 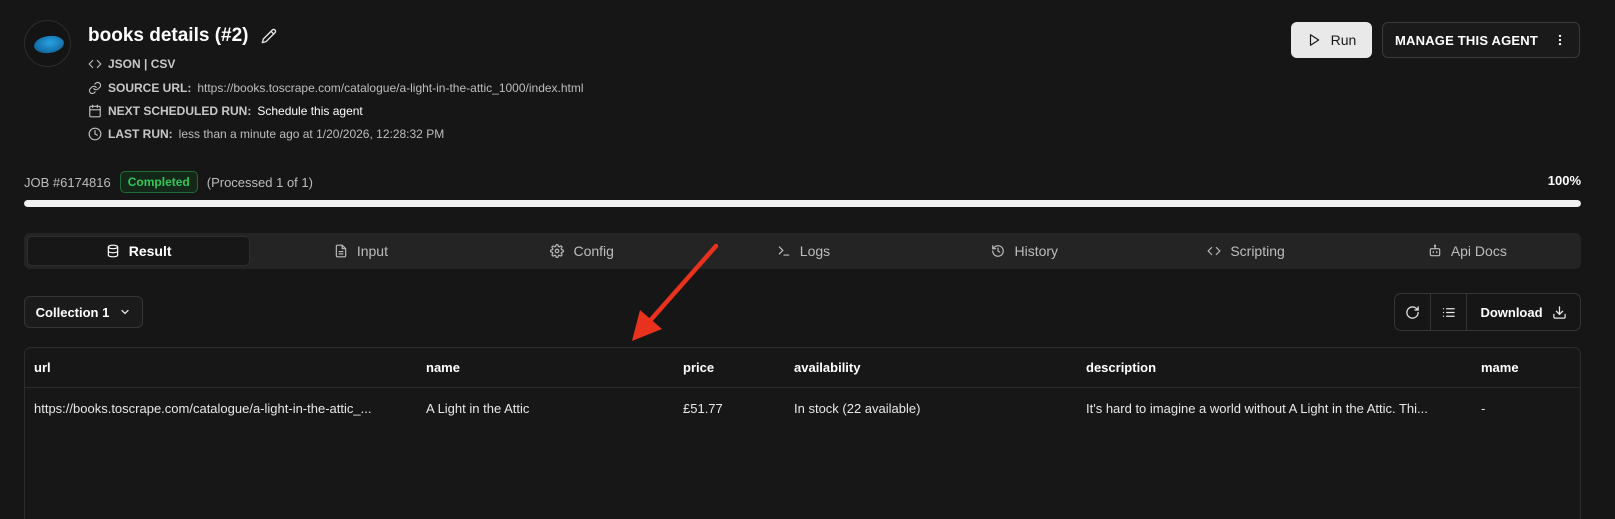 What do you see at coordinates (784, 251) in the screenshot?
I see `terminal-icon` at bounding box center [784, 251].